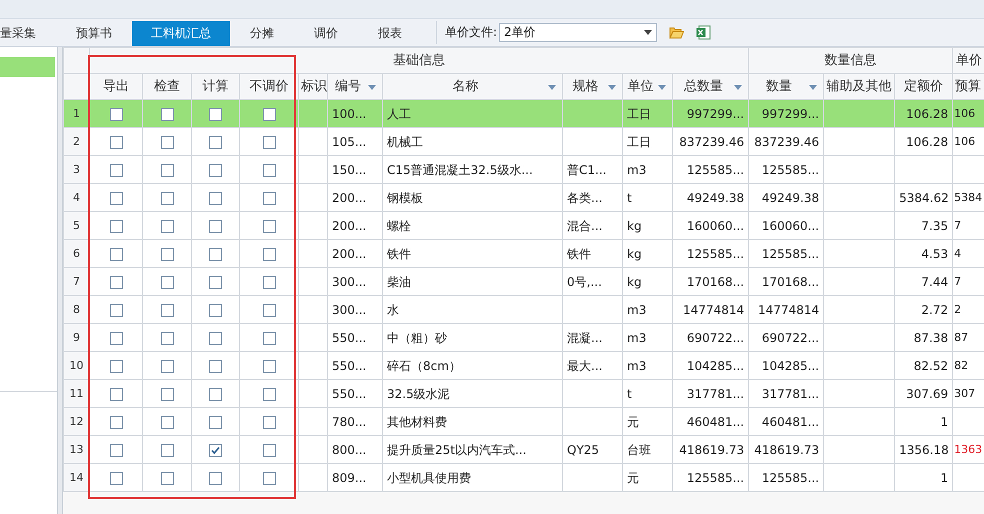 The height and width of the screenshot is (514, 984). What do you see at coordinates (77, 282) in the screenshot?
I see `row-number: 7` at bounding box center [77, 282].